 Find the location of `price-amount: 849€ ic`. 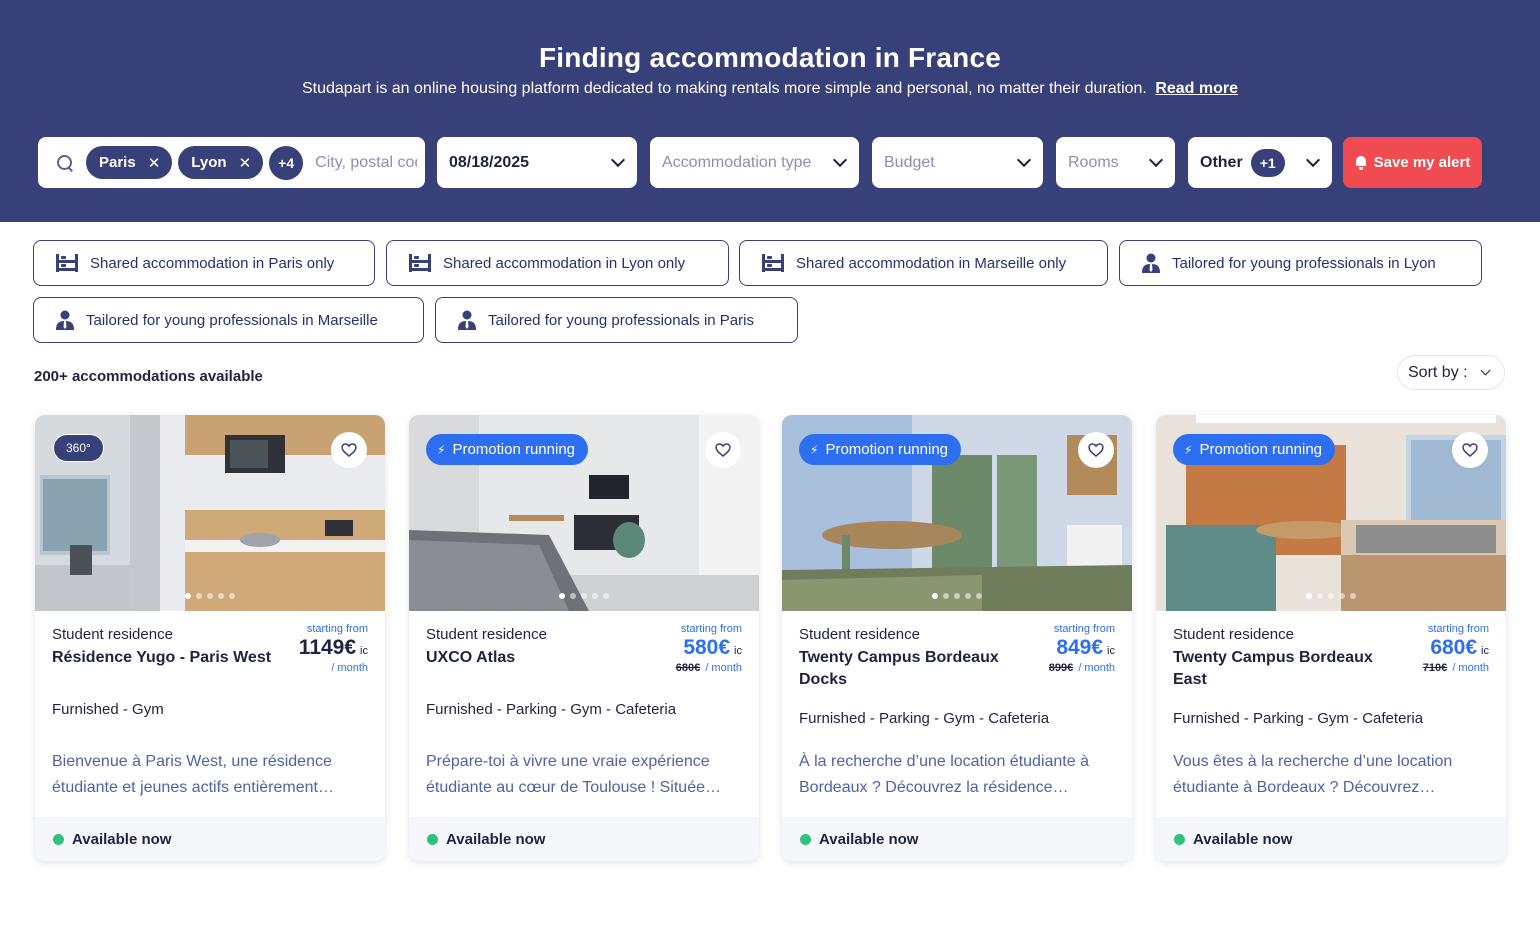

price-amount: 849€ ic is located at coordinates (1082, 648).